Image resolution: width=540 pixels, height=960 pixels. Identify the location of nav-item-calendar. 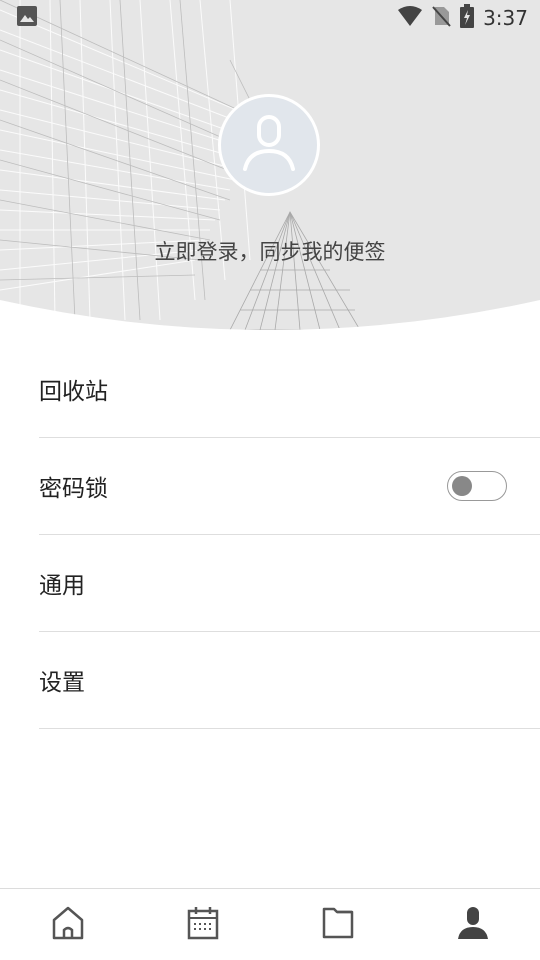
(202, 924).